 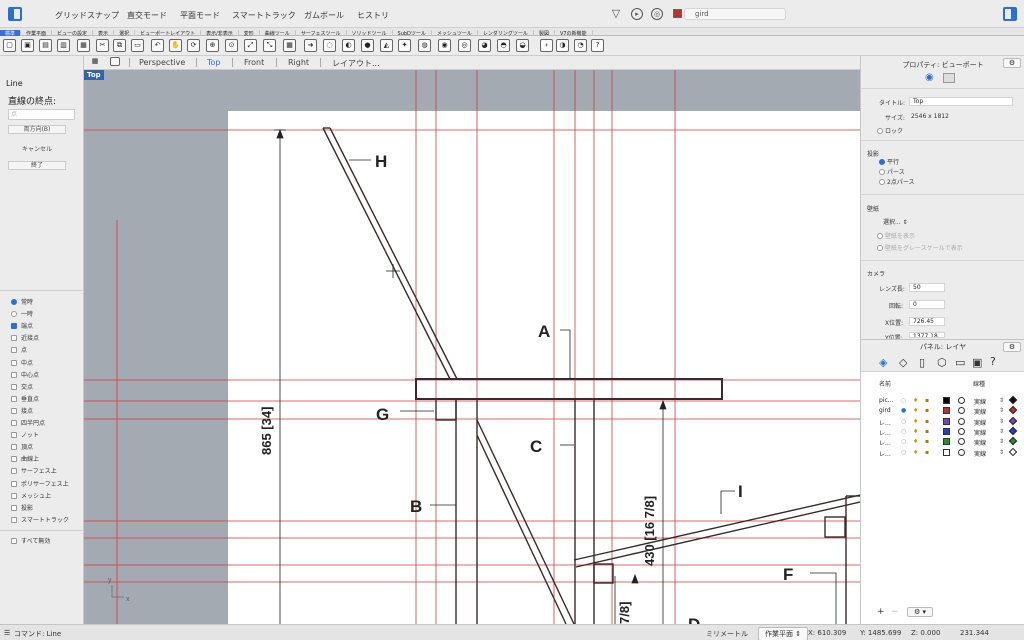 I want to click on osnap-13: 曲線上, so click(x=25, y=458).